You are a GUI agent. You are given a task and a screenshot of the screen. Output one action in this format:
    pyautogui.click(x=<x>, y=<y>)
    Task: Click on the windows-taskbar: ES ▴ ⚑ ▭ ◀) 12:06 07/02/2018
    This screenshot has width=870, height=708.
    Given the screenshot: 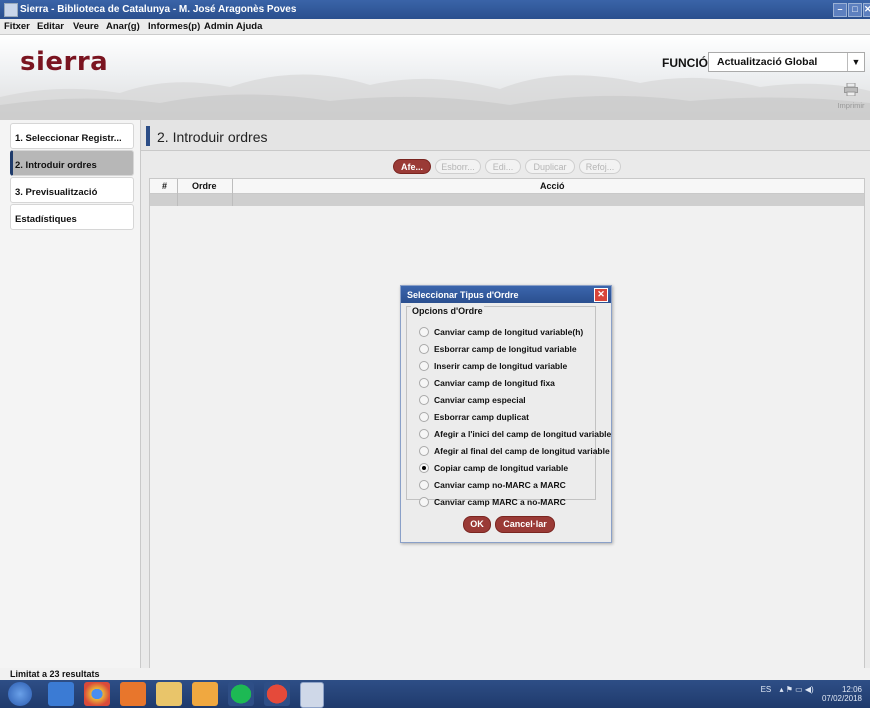 What is the action you would take?
    pyautogui.click(x=435, y=694)
    